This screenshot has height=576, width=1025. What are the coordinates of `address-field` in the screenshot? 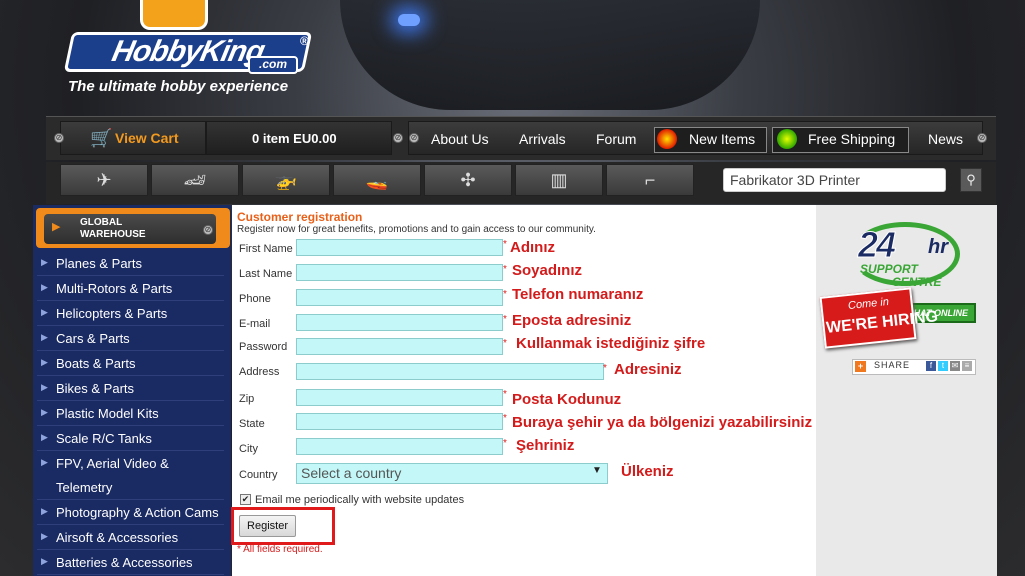 It's located at (450, 371).